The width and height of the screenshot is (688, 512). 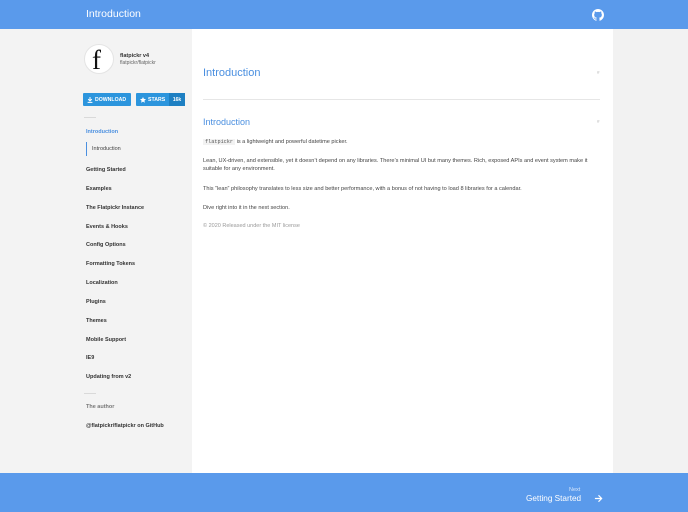 I want to click on stars-button: STARS 16k, so click(x=160, y=99).